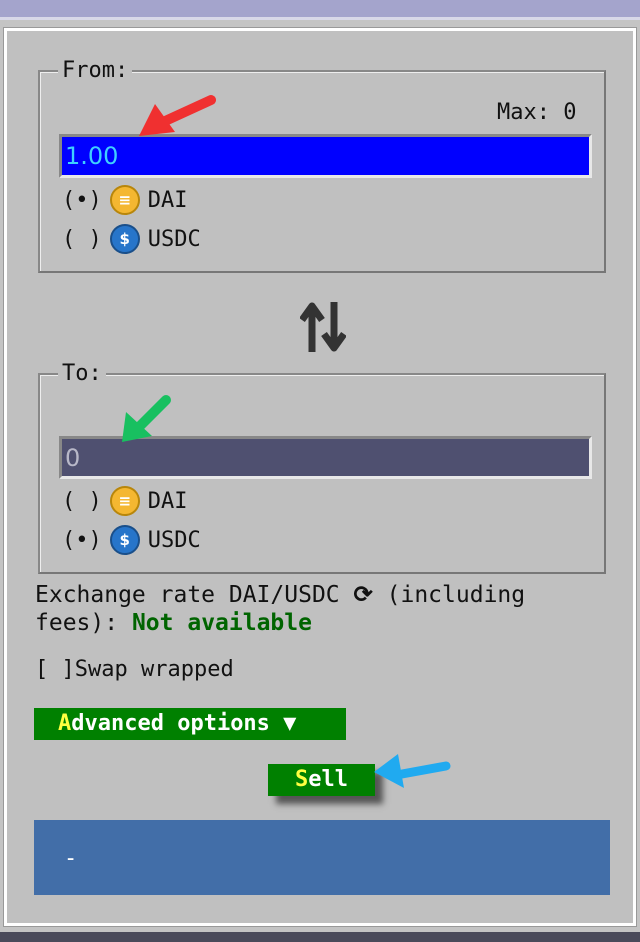  What do you see at coordinates (154, 669) in the screenshot?
I see `swap-wrapped-label: Swap wrapped` at bounding box center [154, 669].